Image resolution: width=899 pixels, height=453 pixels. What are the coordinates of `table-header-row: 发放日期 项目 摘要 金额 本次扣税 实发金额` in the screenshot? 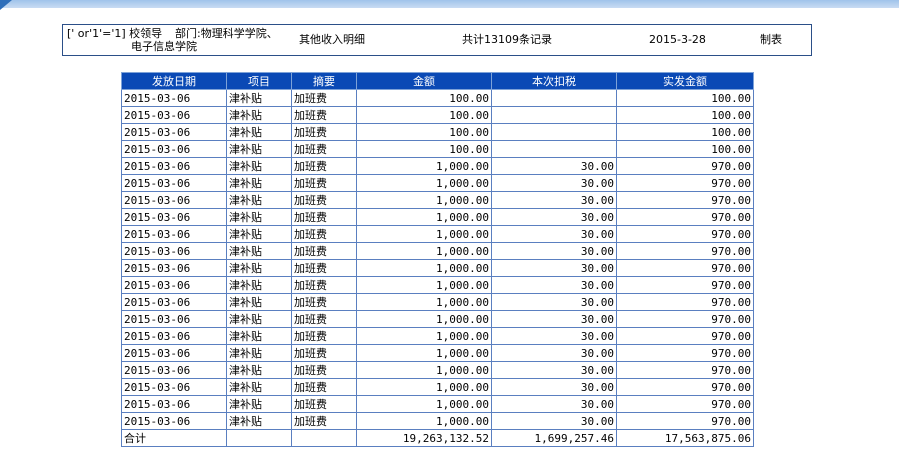 It's located at (437, 81).